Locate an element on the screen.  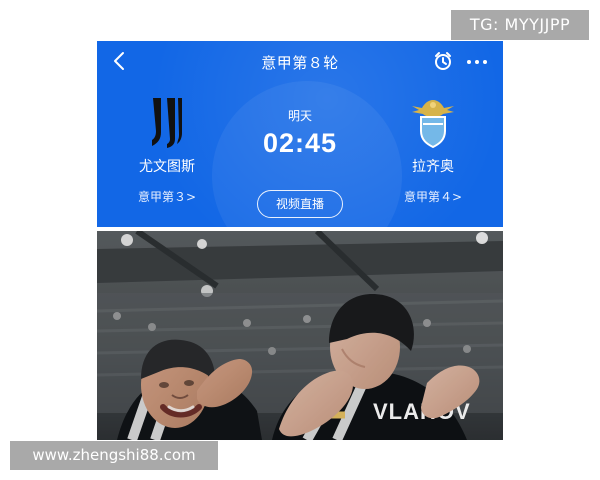
away-team-rank: 意甲第４> is located at coordinates (433, 196).